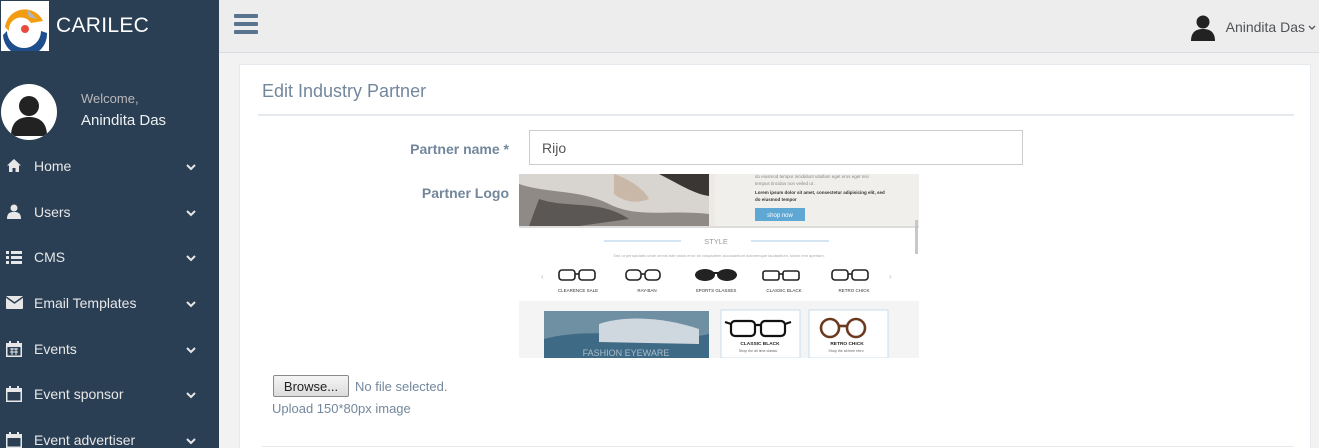 This screenshot has width=1319, height=448. I want to click on partner-logo-label: Partner Logo, so click(465, 193).